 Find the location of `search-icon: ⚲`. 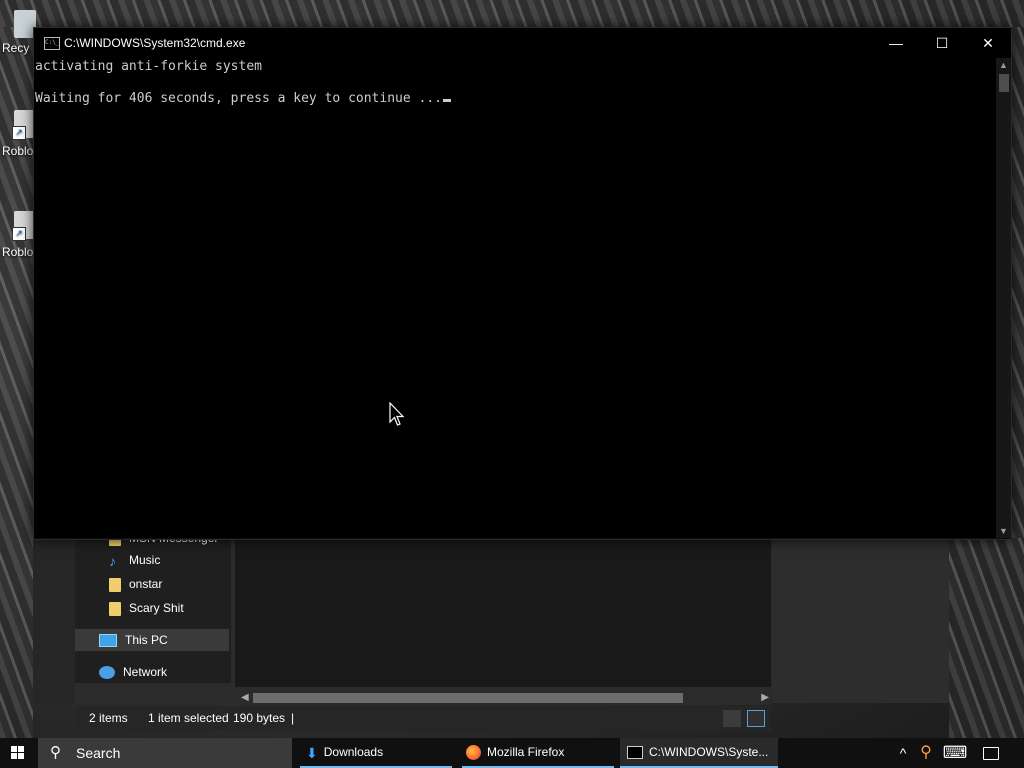

search-icon: ⚲ is located at coordinates (55, 752).